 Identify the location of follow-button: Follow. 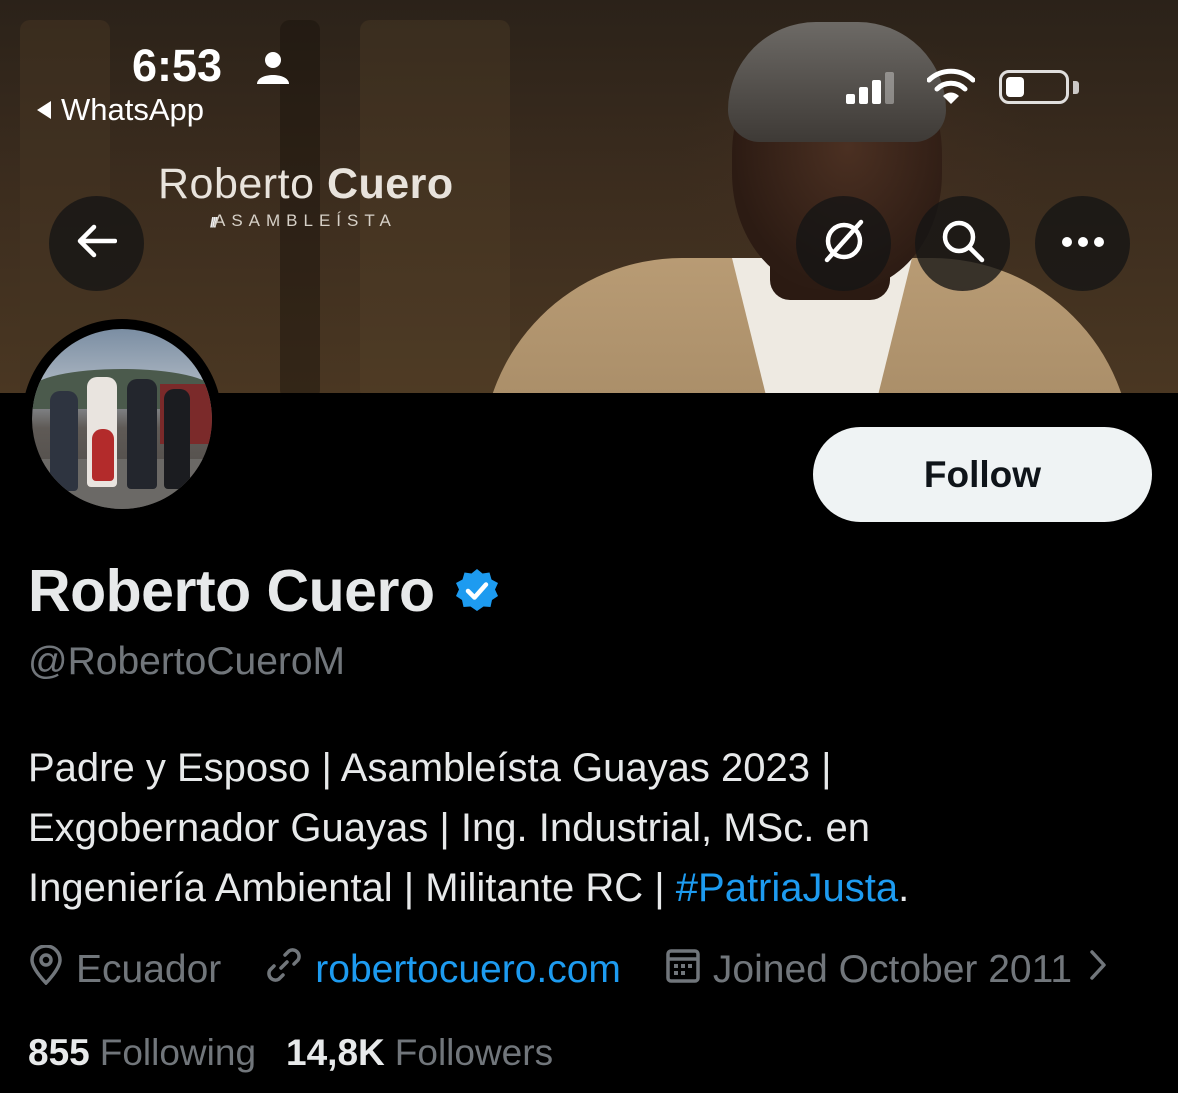
(982, 474).